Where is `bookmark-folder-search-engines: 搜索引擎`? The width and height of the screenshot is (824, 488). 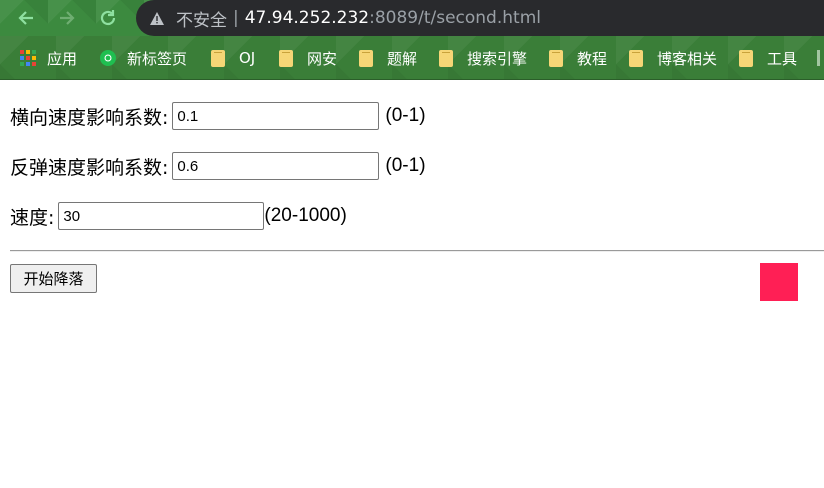 bookmark-folder-search-engines: 搜索引擎 is located at coordinates (483, 58).